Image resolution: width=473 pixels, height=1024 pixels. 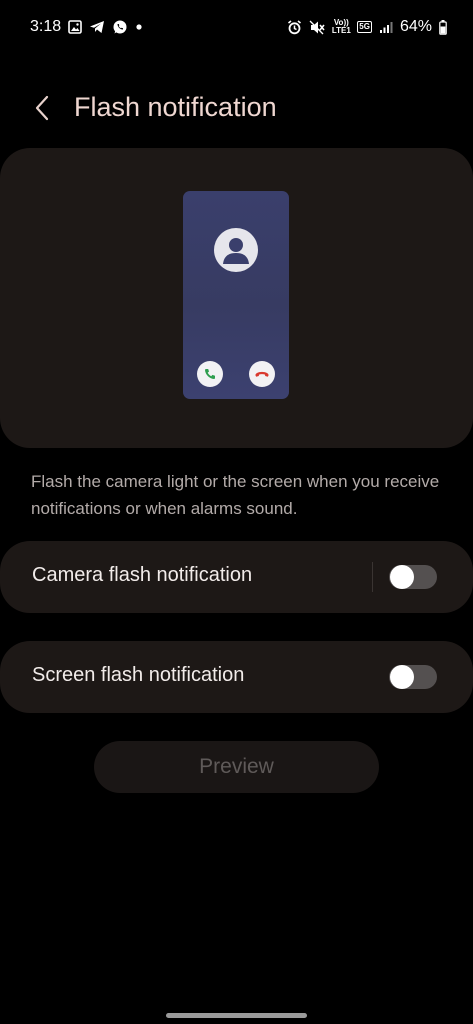 What do you see at coordinates (86, 27) in the screenshot?
I see `status-left: 3:18` at bounding box center [86, 27].